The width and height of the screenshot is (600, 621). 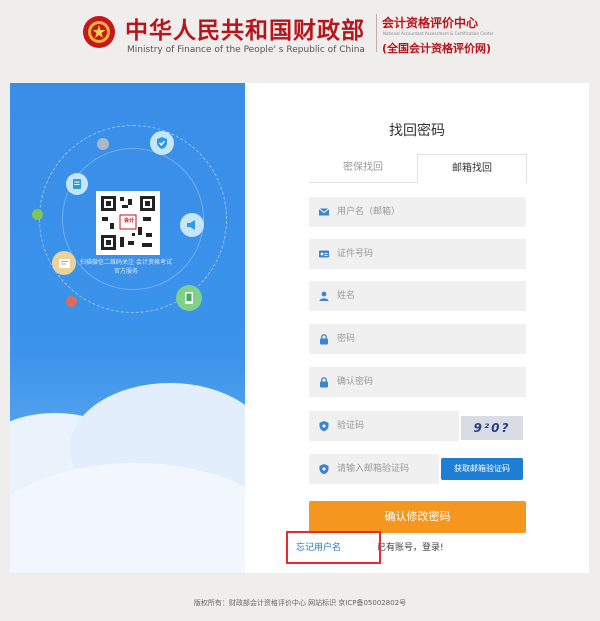 I want to click on captcha-input: 验证码, so click(x=384, y=426).